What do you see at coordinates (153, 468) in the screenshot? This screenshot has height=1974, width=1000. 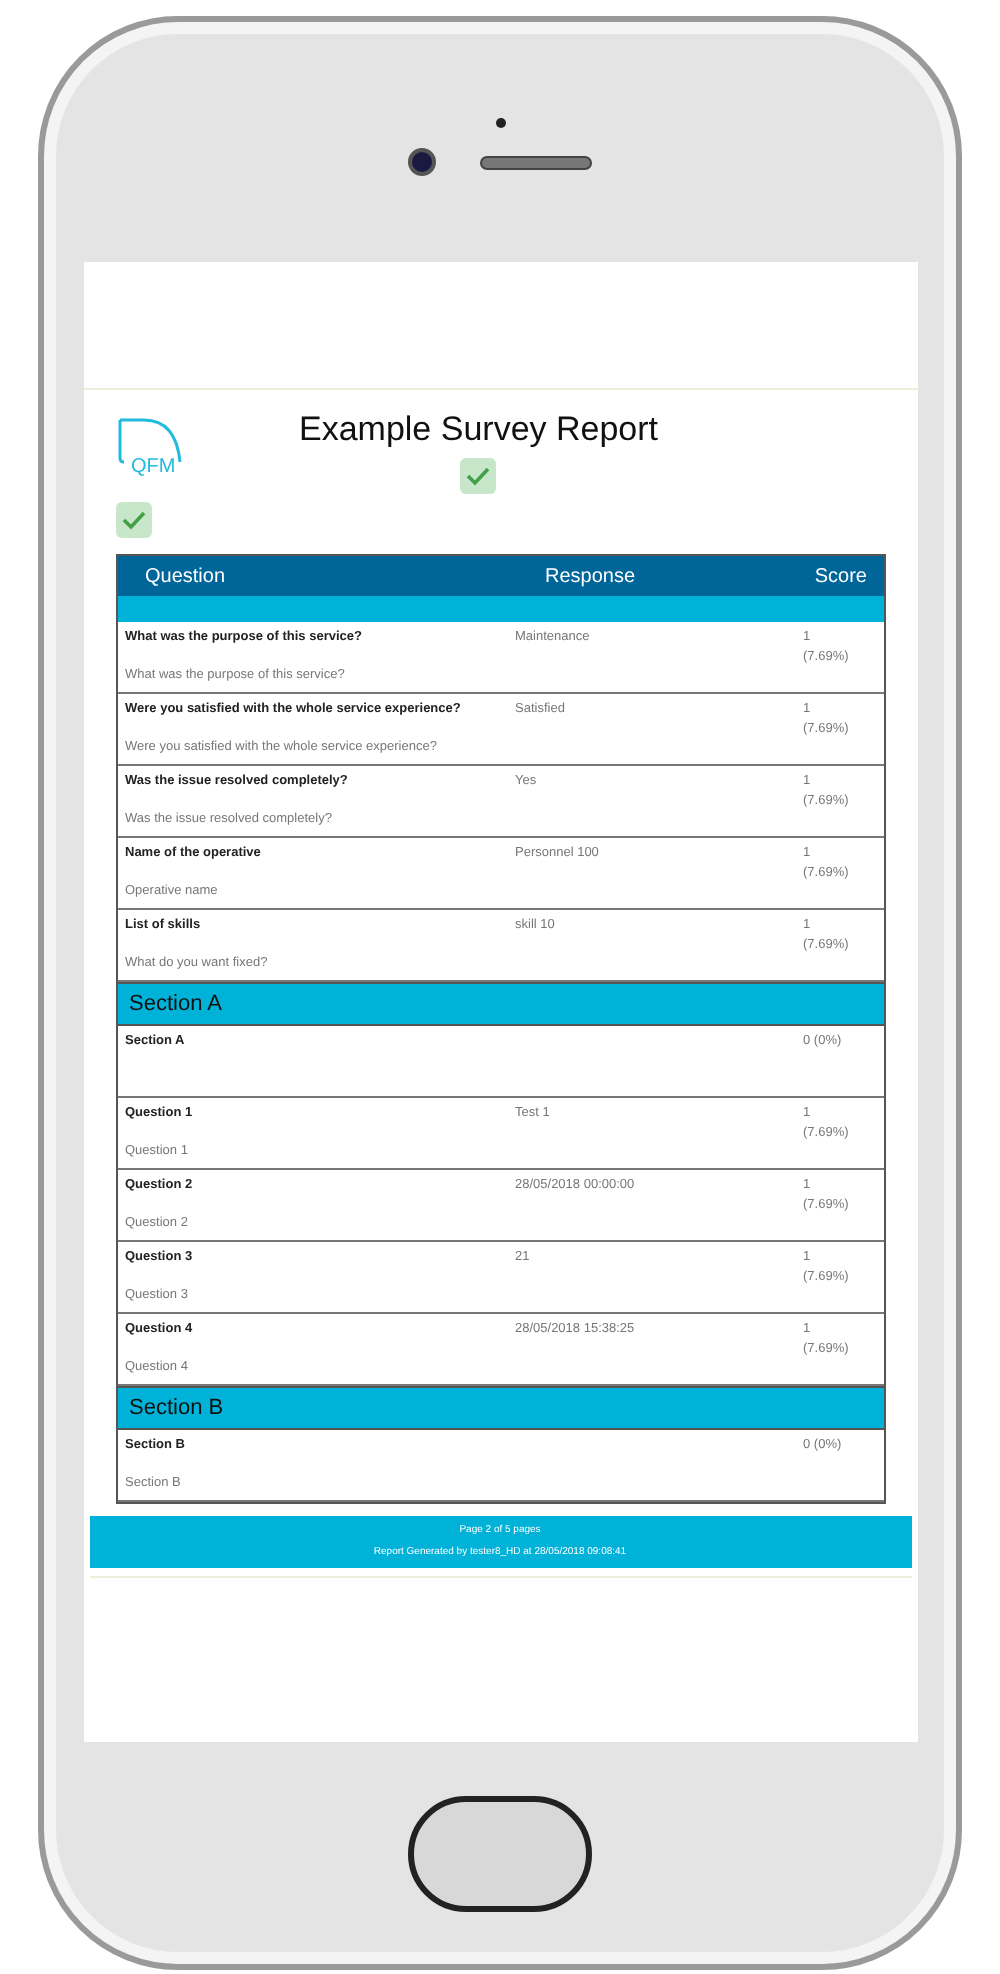 I see `logo-text: QFM` at bounding box center [153, 468].